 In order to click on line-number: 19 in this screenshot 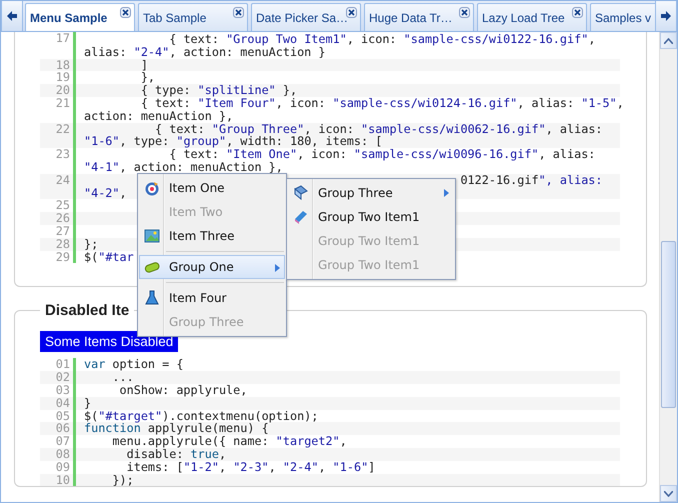, I will do `click(62, 77)`.